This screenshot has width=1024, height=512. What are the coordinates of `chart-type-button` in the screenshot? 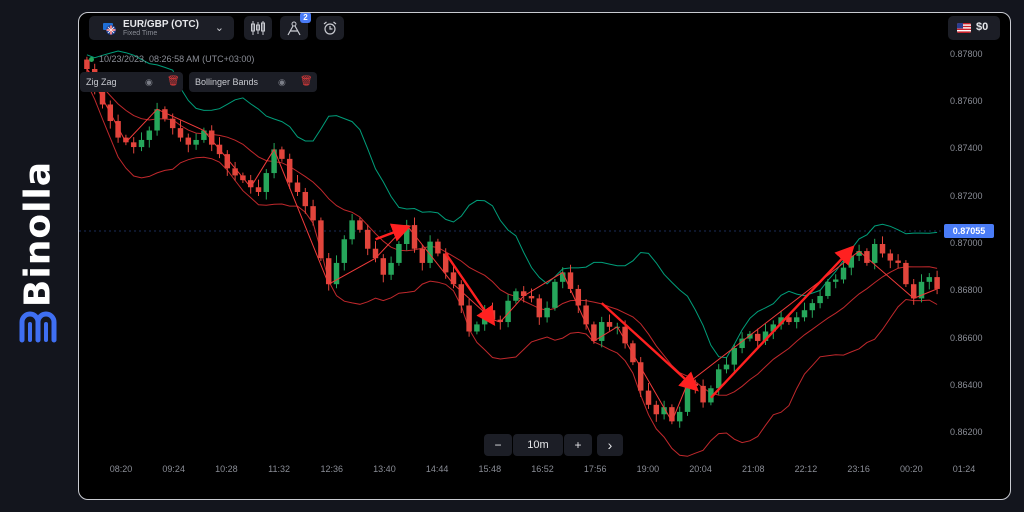 It's located at (258, 28).